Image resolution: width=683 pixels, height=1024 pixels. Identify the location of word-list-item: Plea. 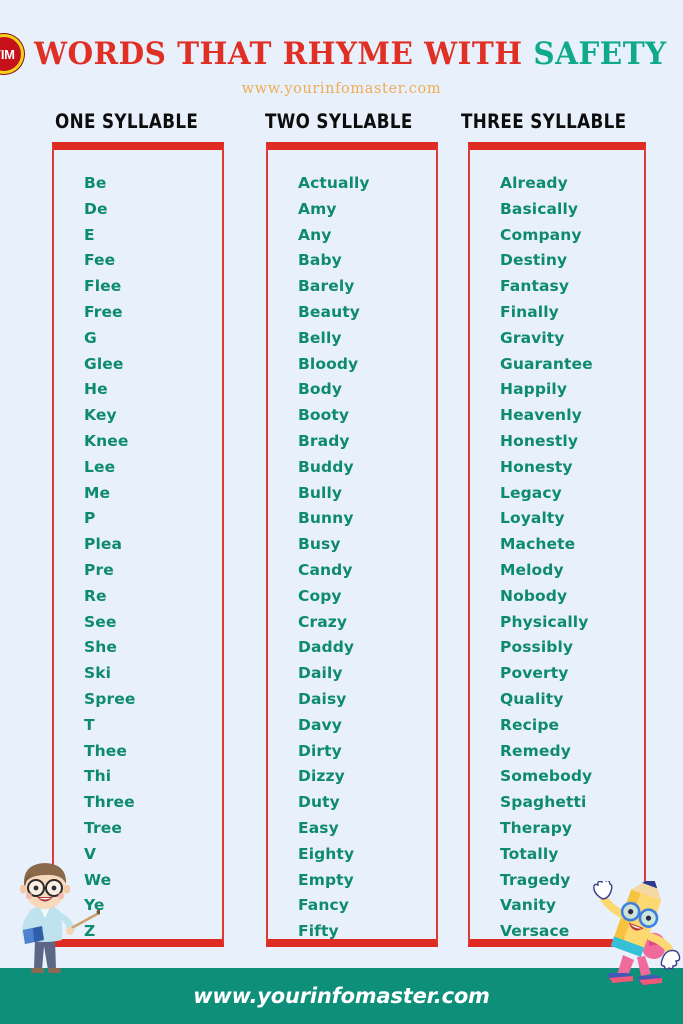
(103, 544).